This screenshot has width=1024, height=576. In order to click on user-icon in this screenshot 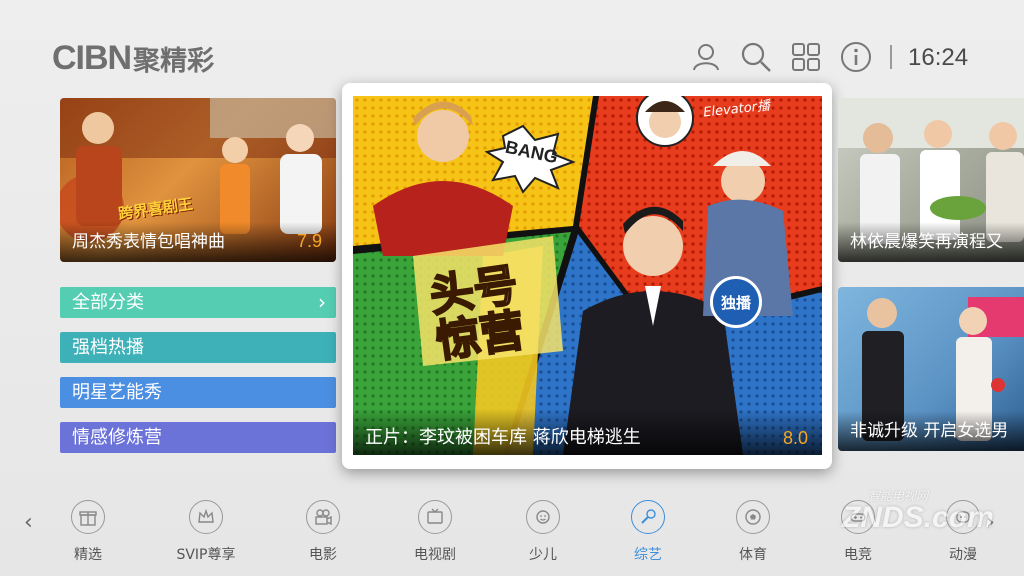, I will do `click(706, 57)`.